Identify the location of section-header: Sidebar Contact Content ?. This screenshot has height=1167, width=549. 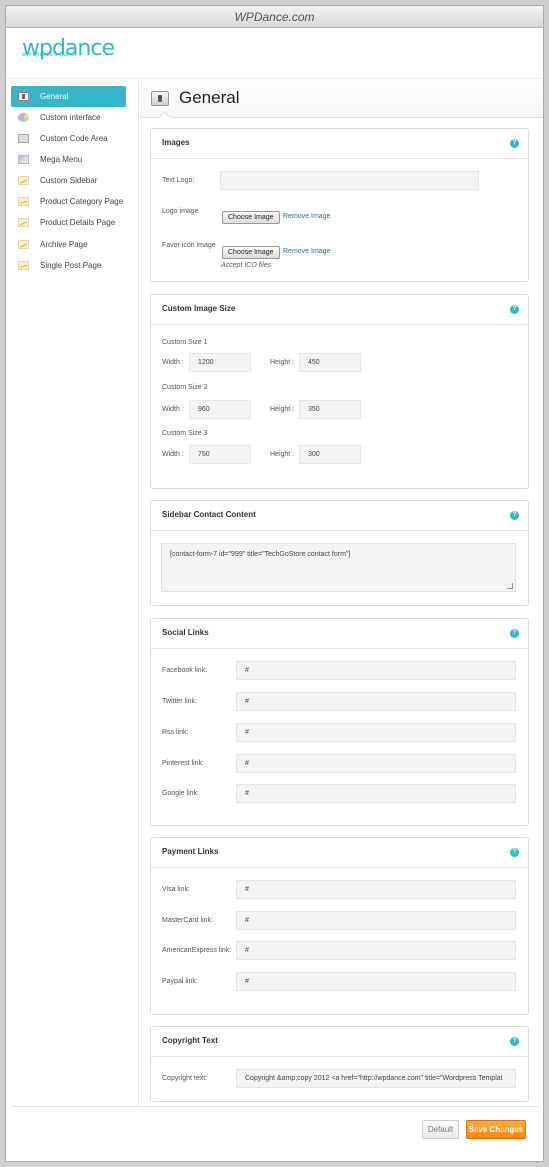
(339, 516).